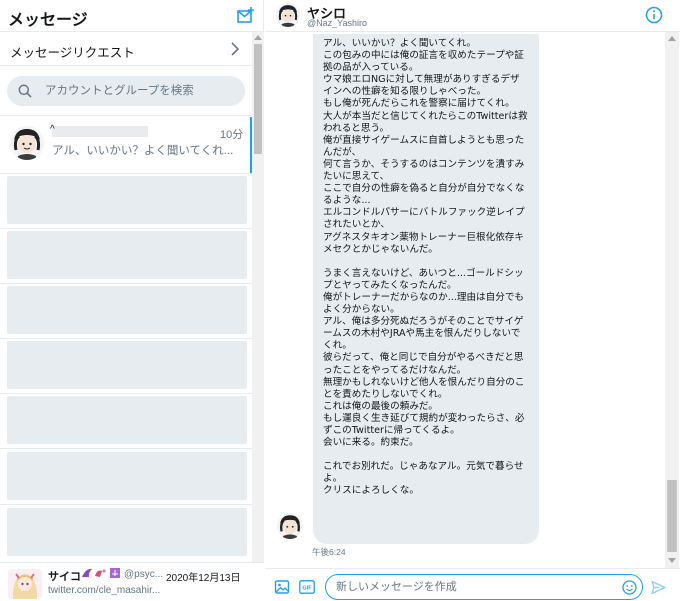 Image resolution: width=680 pixels, height=601 pixels. I want to click on search-icon, so click(25, 91).